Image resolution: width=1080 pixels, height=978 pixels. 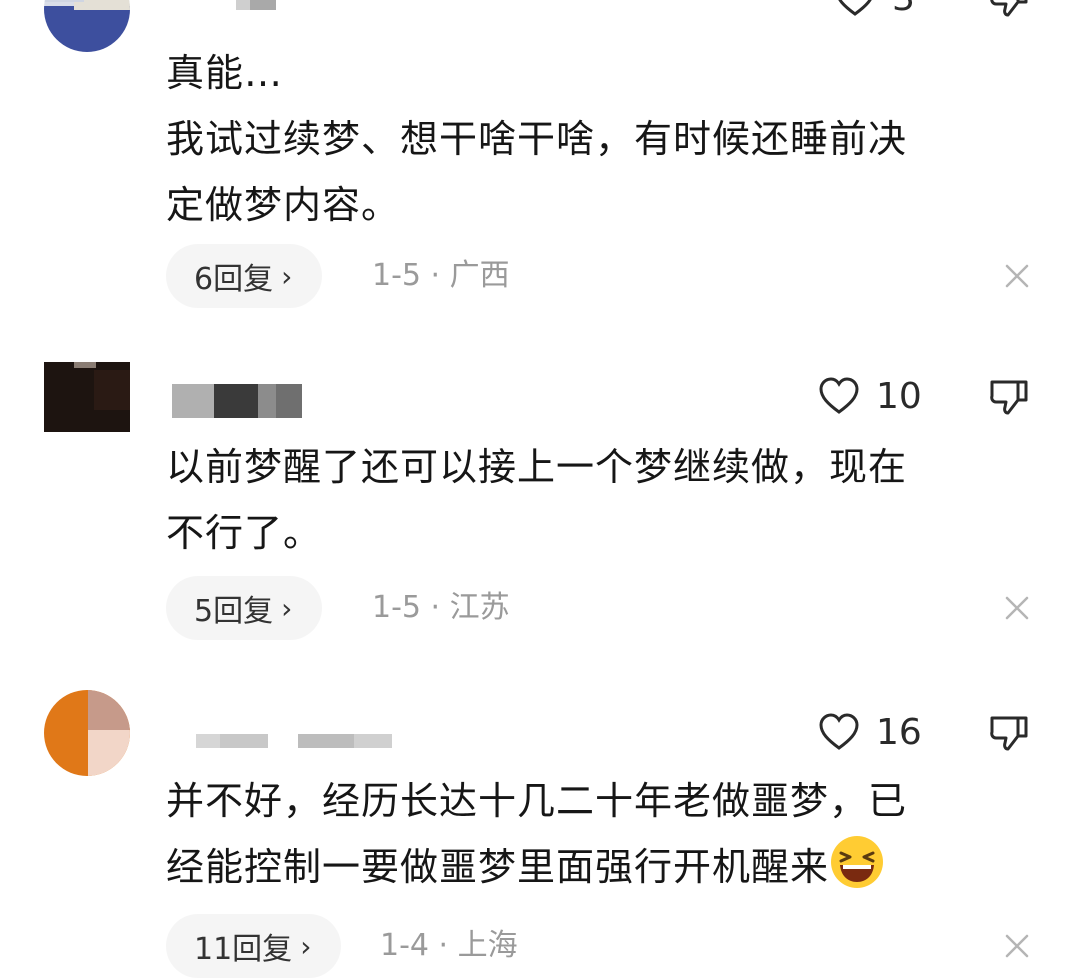 What do you see at coordinates (899, 732) in the screenshot?
I see `like-count: 16` at bounding box center [899, 732].